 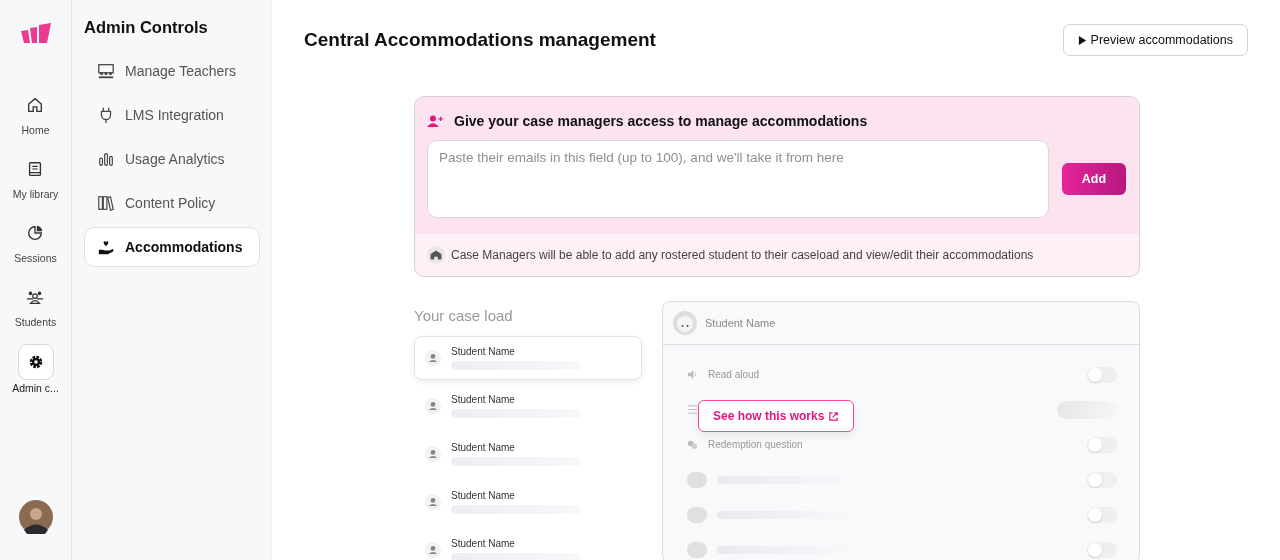 I want to click on nav-label: Sessions, so click(x=35, y=258).